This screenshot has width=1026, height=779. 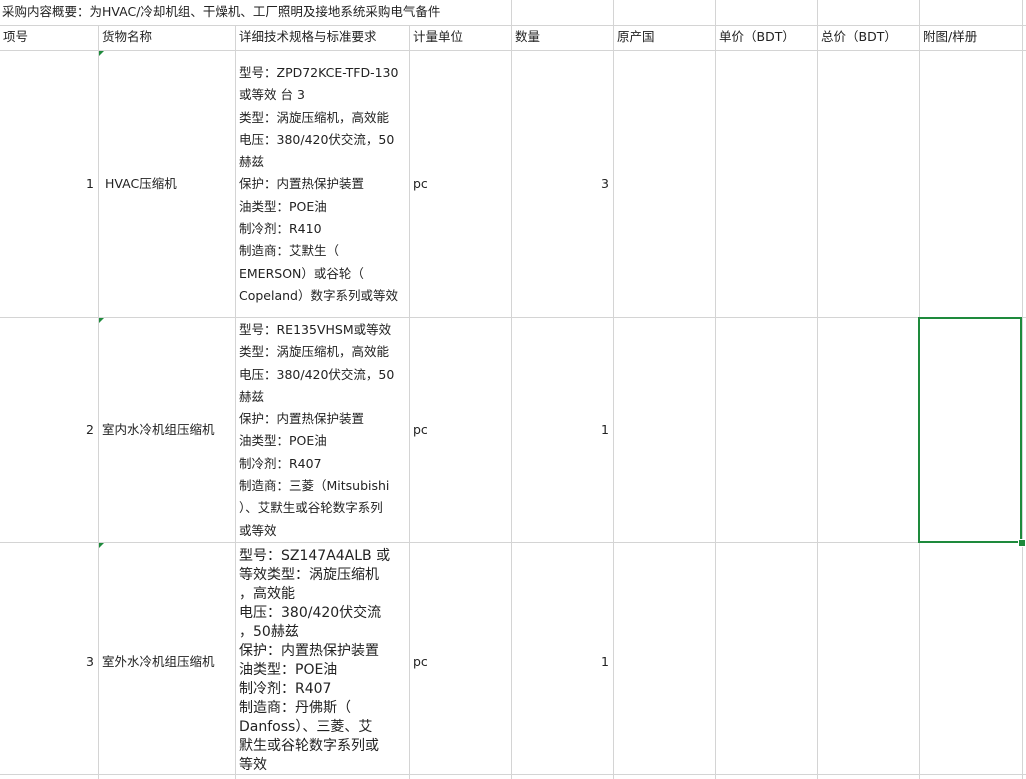 I want to click on spec-line: Copeland）数字系列或等效, so click(x=318, y=295).